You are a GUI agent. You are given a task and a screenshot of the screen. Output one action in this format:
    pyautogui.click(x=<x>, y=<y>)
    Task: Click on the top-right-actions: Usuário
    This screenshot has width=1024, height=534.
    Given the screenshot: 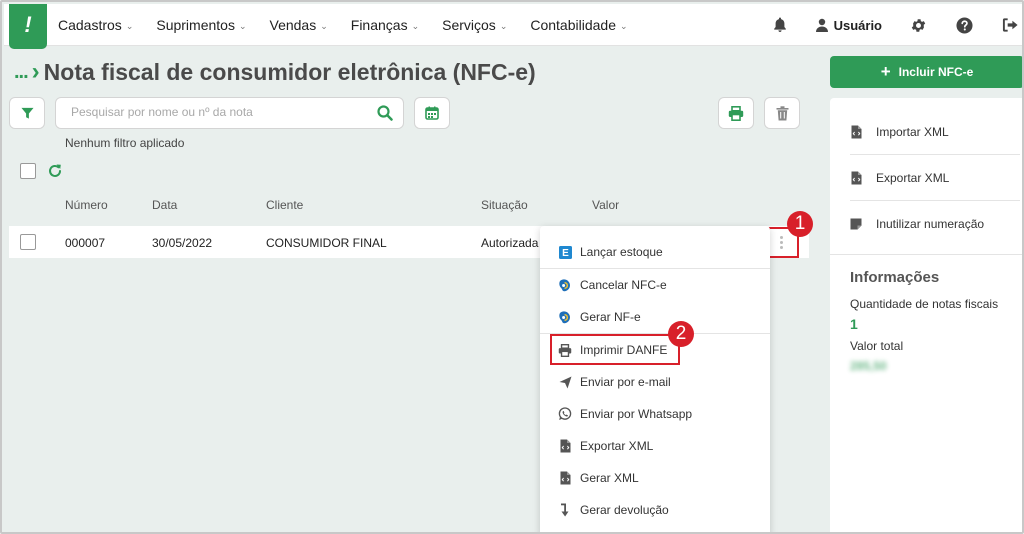 What is the action you would take?
    pyautogui.click(x=896, y=25)
    